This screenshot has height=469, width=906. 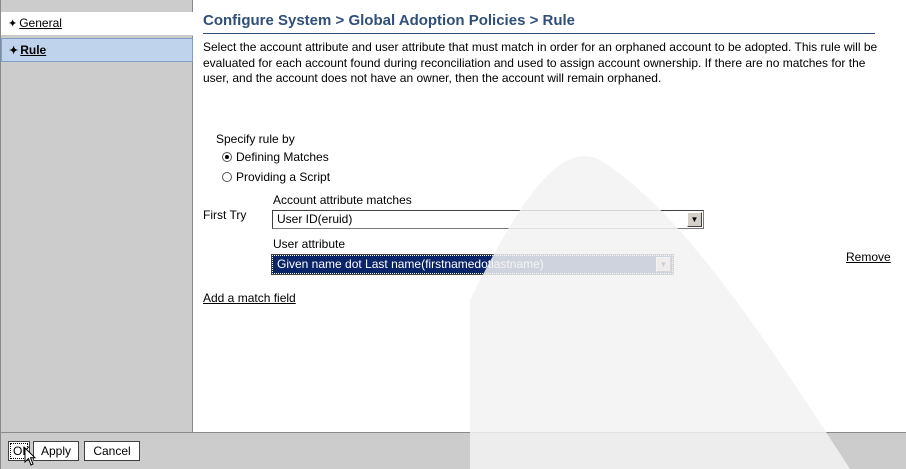 I want to click on radio-providing-script: Providing a Script, so click(x=276, y=177).